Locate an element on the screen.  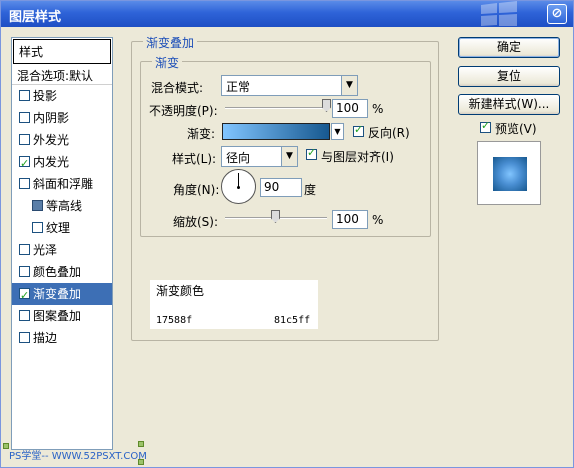
style-label: 样式(L): is located at coordinates (194, 159).